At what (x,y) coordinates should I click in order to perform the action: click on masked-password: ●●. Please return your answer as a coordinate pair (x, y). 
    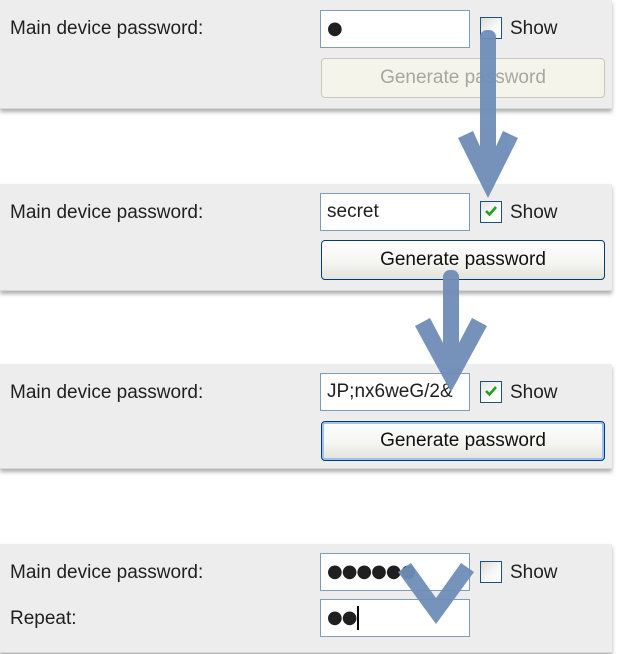
    Looking at the image, I should click on (342, 617).